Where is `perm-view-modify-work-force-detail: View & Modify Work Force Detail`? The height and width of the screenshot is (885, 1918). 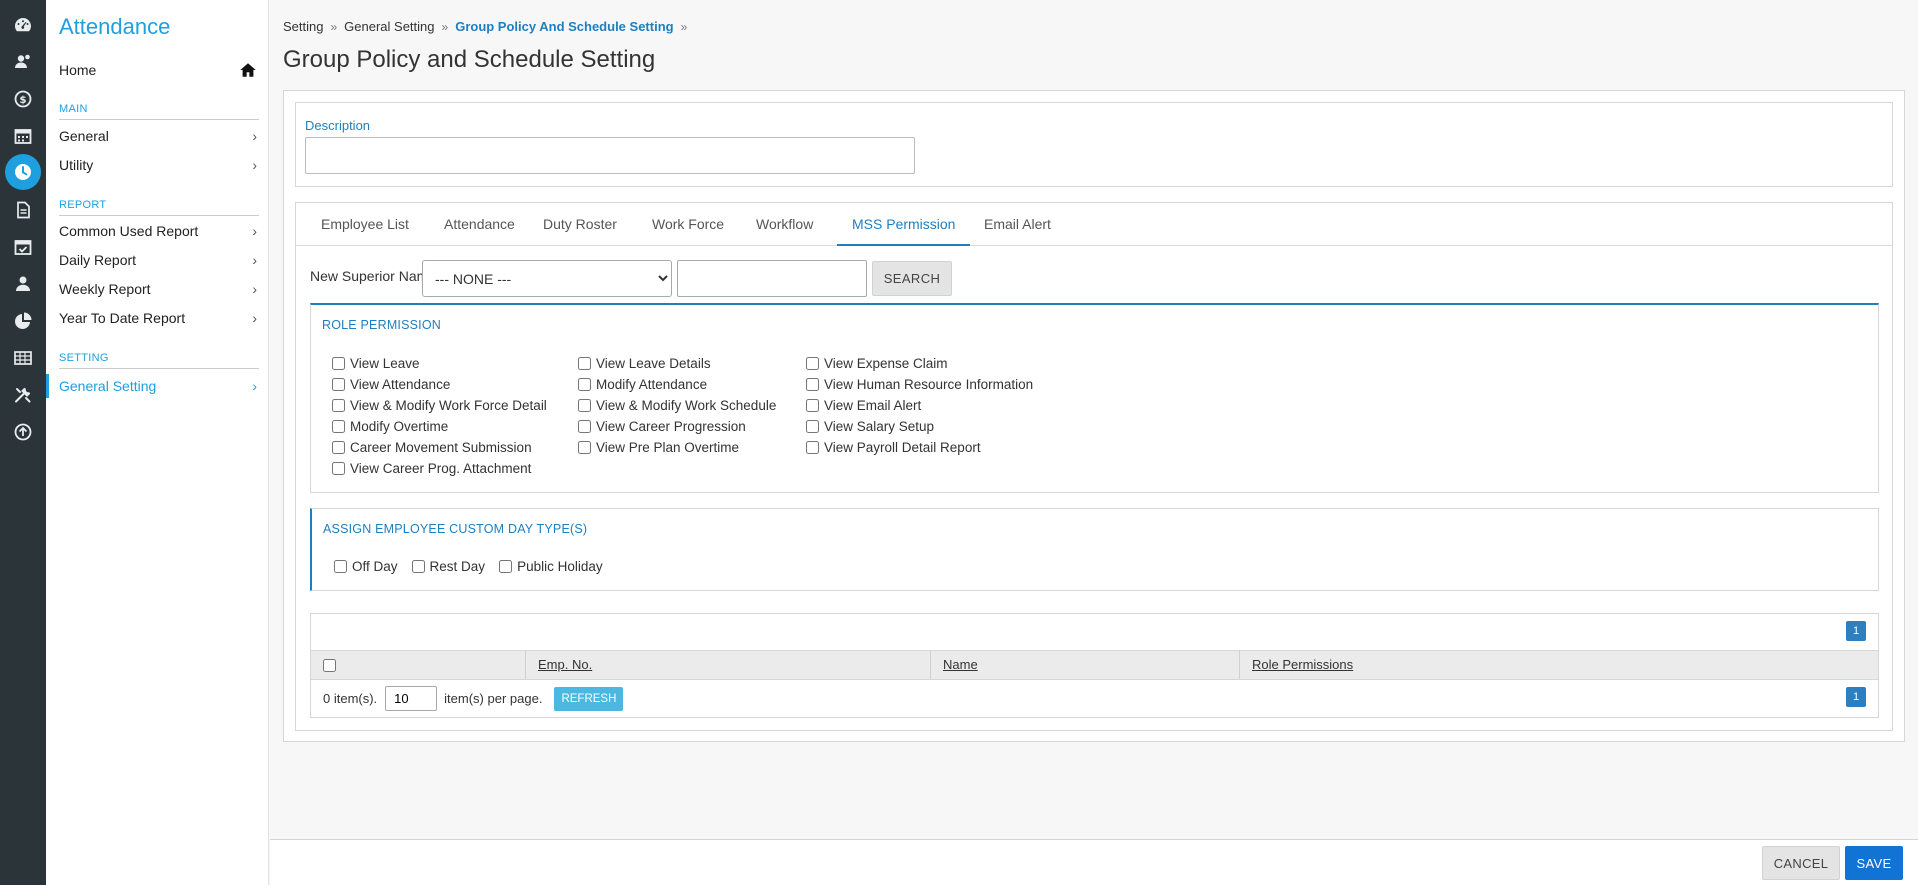
perm-view-modify-work-force-detail: View & Modify Work Force Detail is located at coordinates (439, 405).